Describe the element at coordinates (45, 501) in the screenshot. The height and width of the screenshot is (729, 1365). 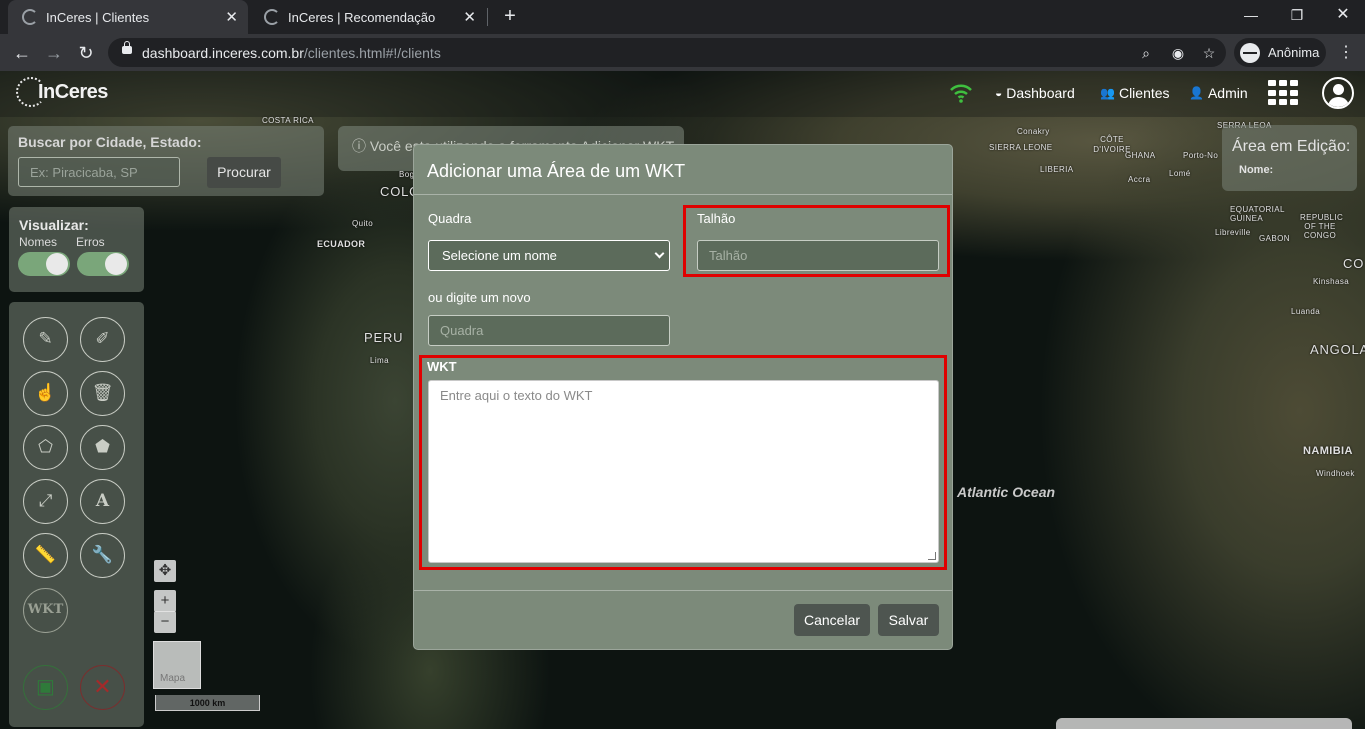
I see `expand-icon: ⤢` at that location.